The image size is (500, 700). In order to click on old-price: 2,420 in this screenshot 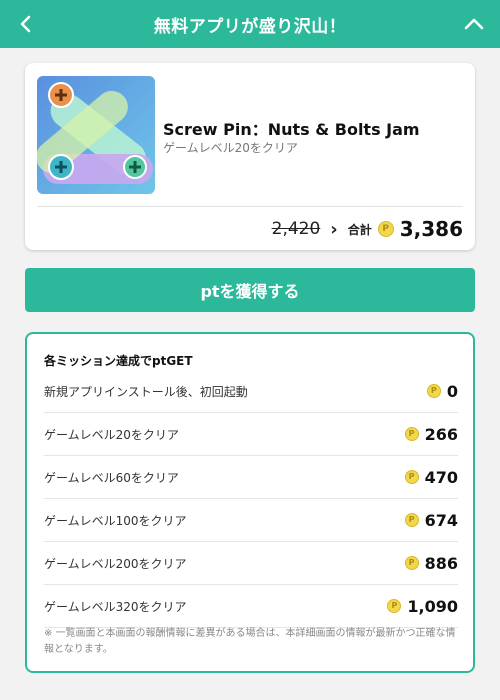, I will do `click(296, 229)`.